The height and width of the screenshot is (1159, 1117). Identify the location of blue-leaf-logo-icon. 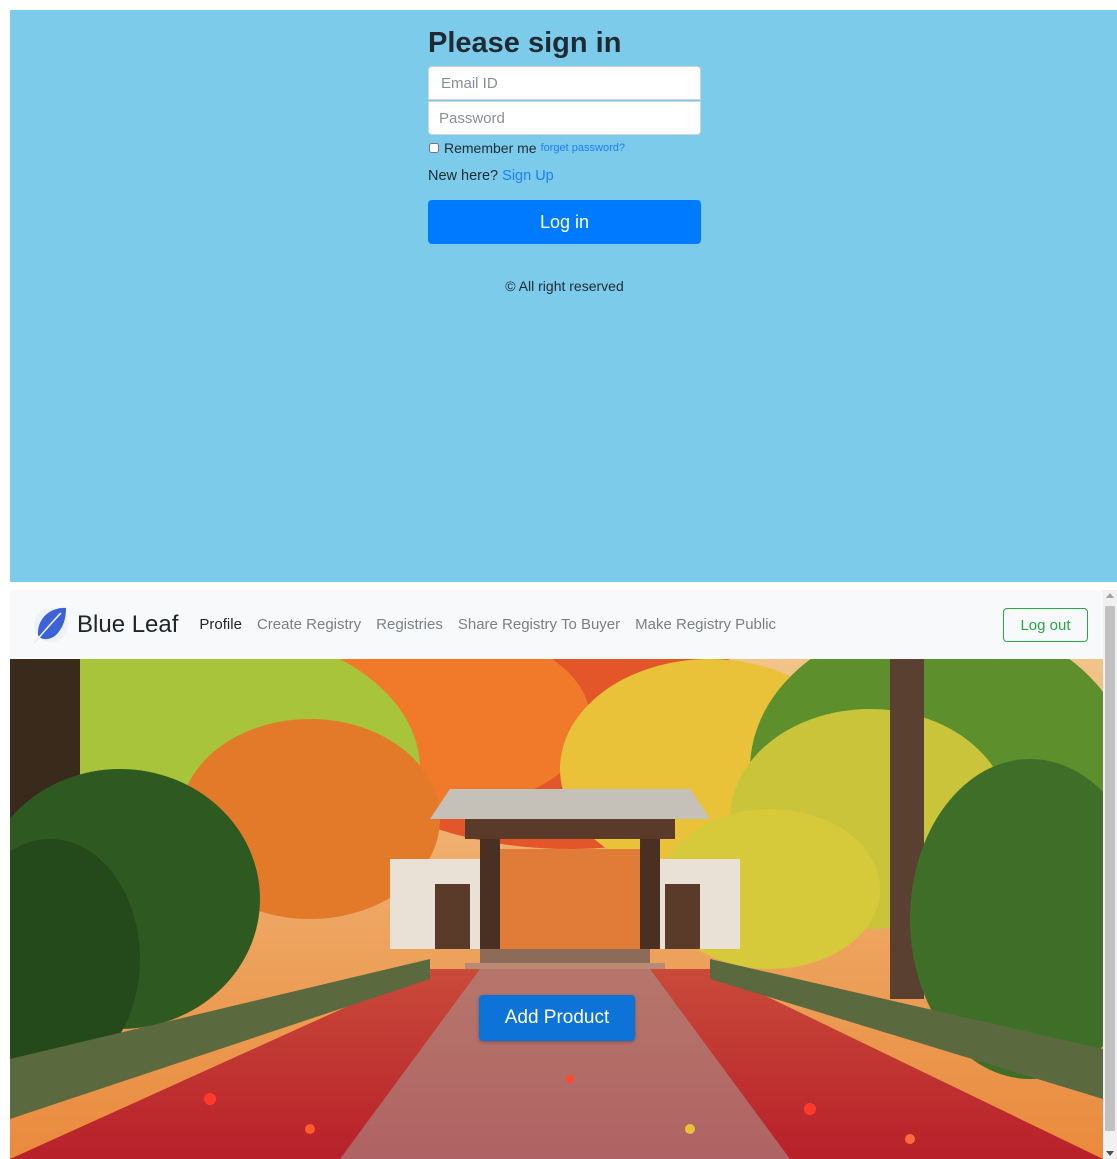
(50, 625).